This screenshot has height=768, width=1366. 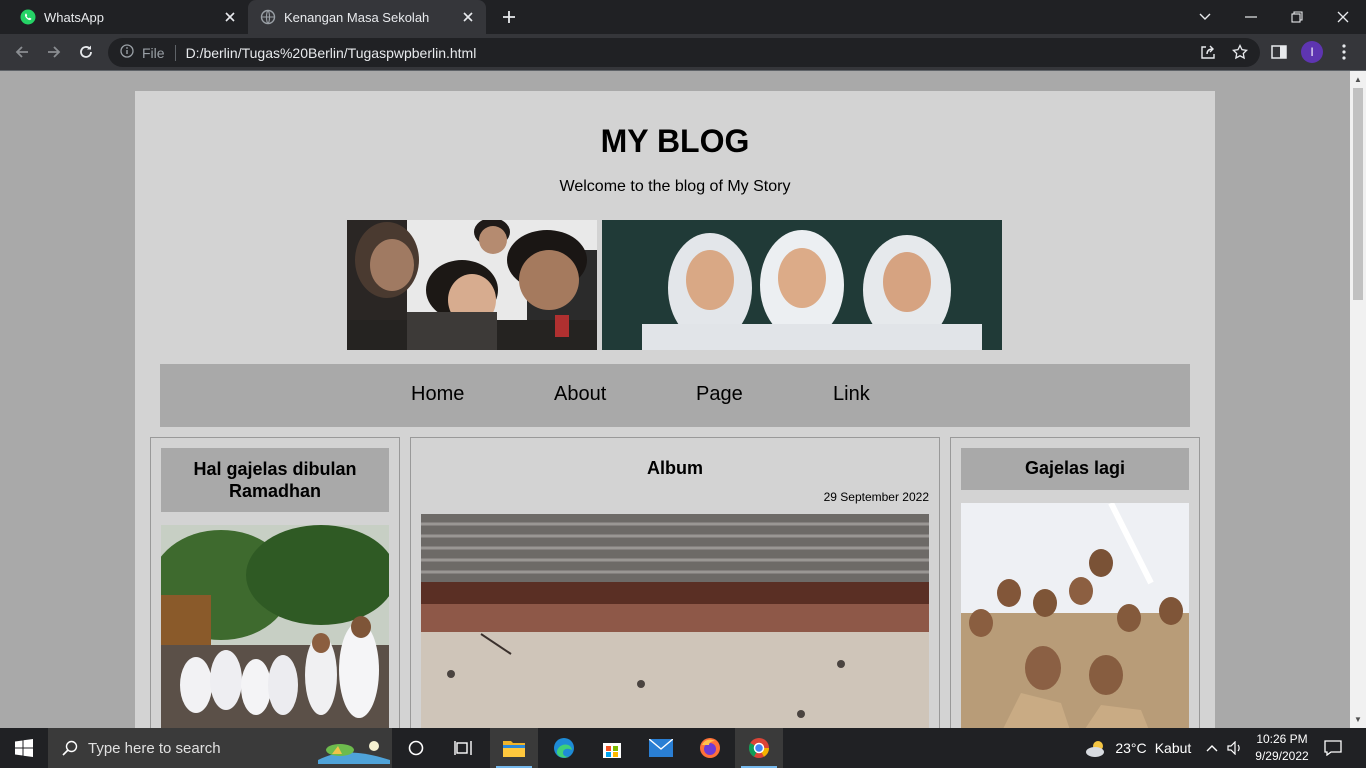 What do you see at coordinates (153, 52) in the screenshot?
I see `address-scheme-label: File` at bounding box center [153, 52].